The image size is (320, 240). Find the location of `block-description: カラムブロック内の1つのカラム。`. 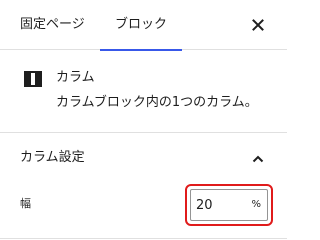

block-description: カラムブロック内の1つのカラム。 is located at coordinates (157, 102).